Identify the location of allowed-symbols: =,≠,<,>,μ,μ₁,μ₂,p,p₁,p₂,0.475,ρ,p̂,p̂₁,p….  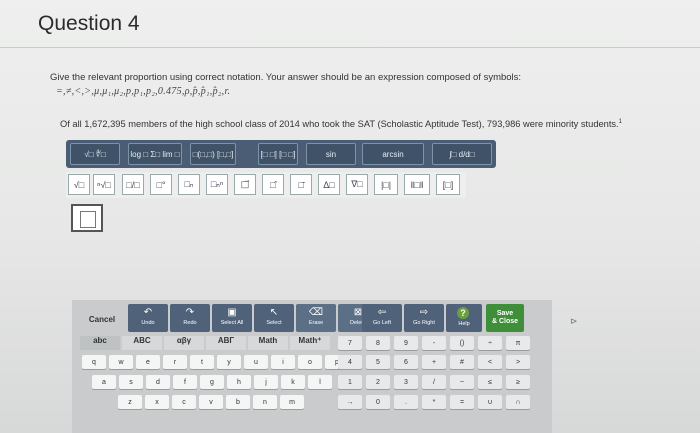
(143, 91).